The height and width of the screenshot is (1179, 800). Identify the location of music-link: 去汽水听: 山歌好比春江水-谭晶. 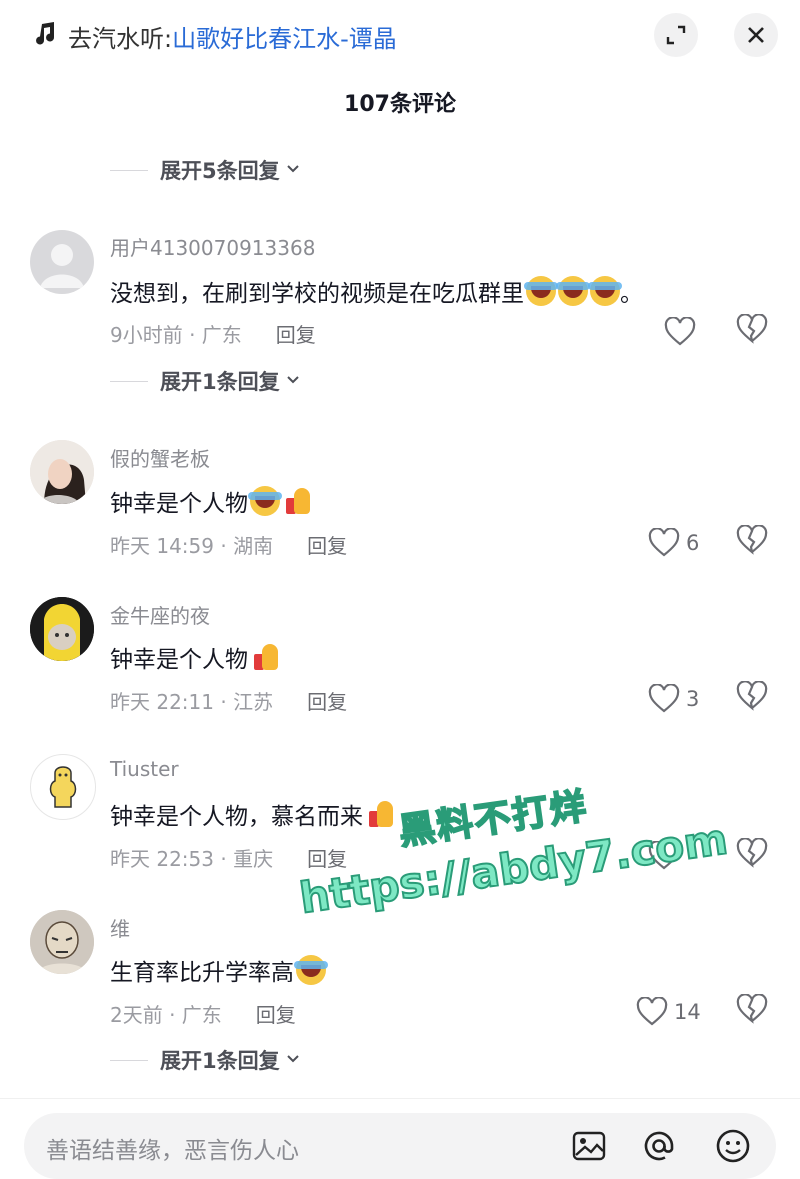
(215, 36).